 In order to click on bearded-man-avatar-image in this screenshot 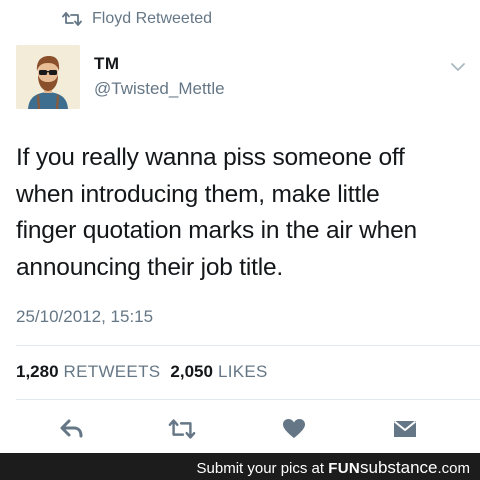, I will do `click(48, 77)`.